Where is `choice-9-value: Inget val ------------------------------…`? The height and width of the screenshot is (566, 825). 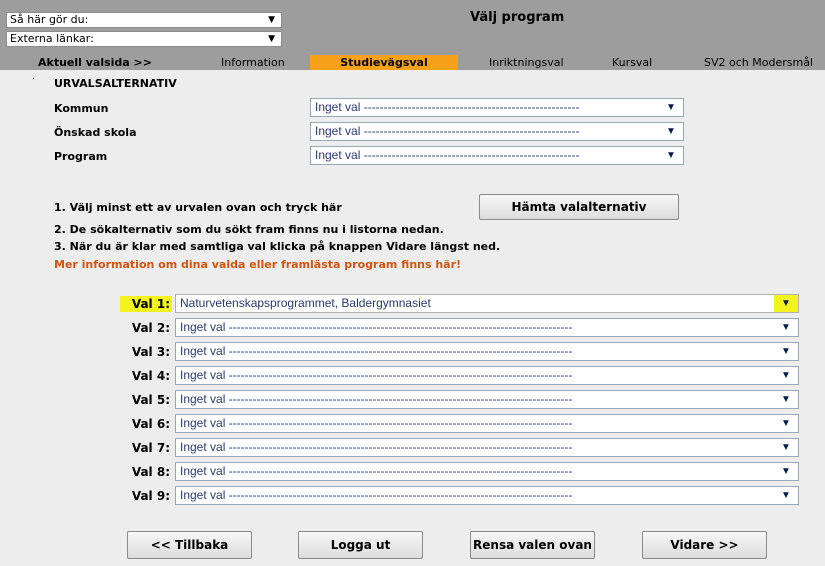 choice-9-value: Inget val ------------------------------… is located at coordinates (376, 495).